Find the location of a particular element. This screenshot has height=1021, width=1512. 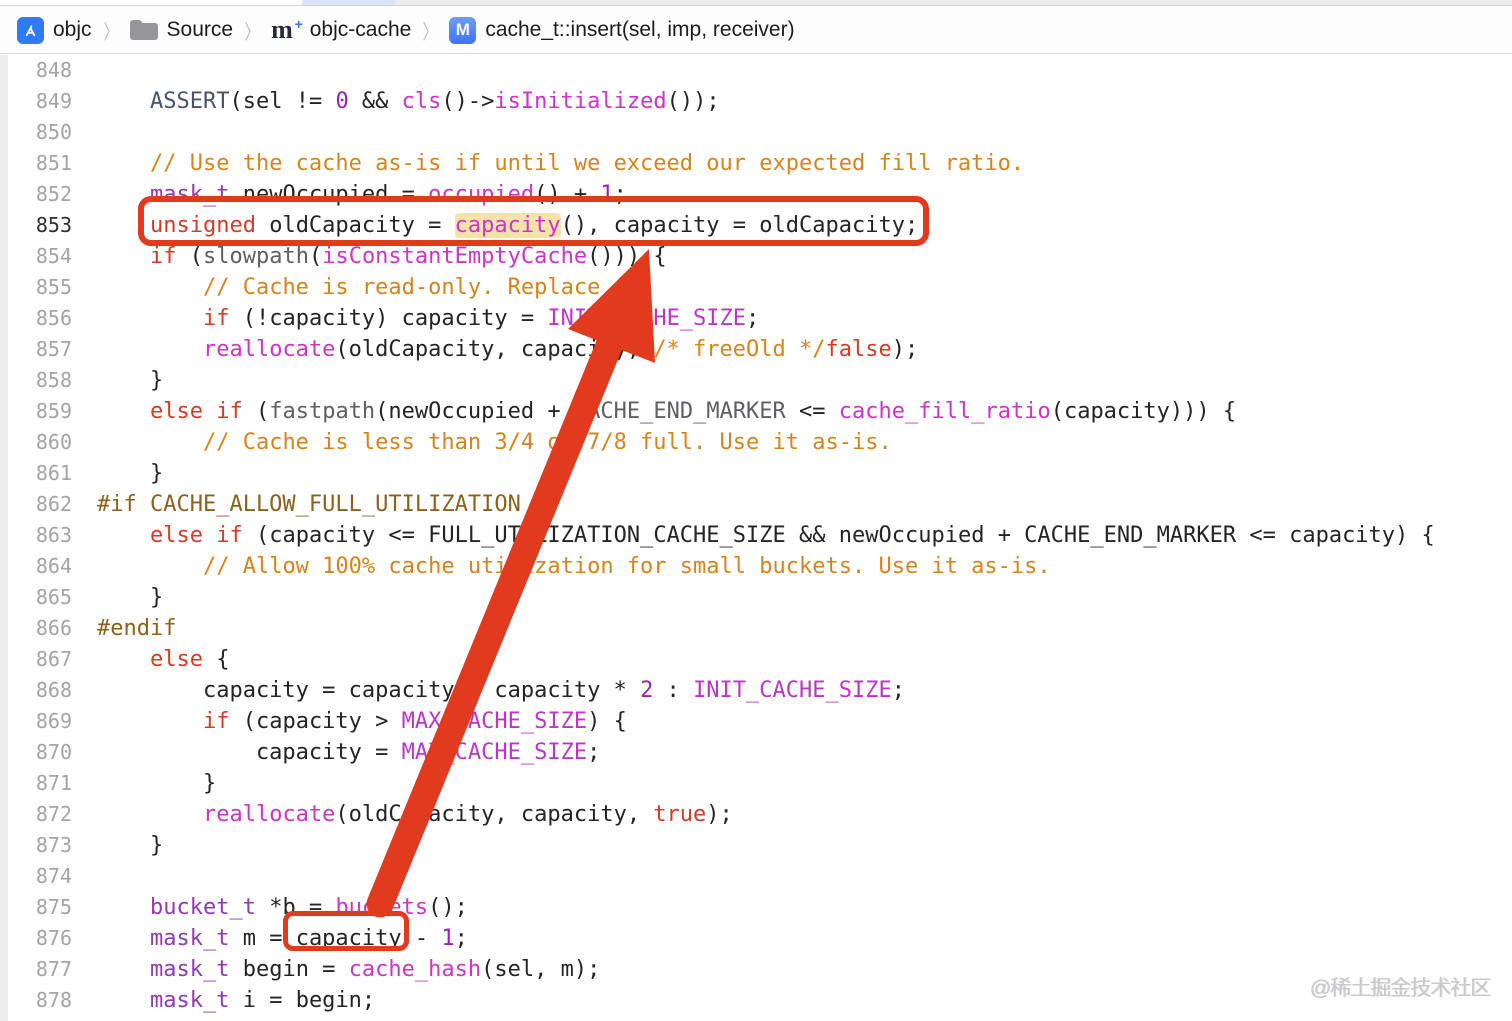

code-text: mask_t m = capacity - 1; is located at coordinates (308, 938).